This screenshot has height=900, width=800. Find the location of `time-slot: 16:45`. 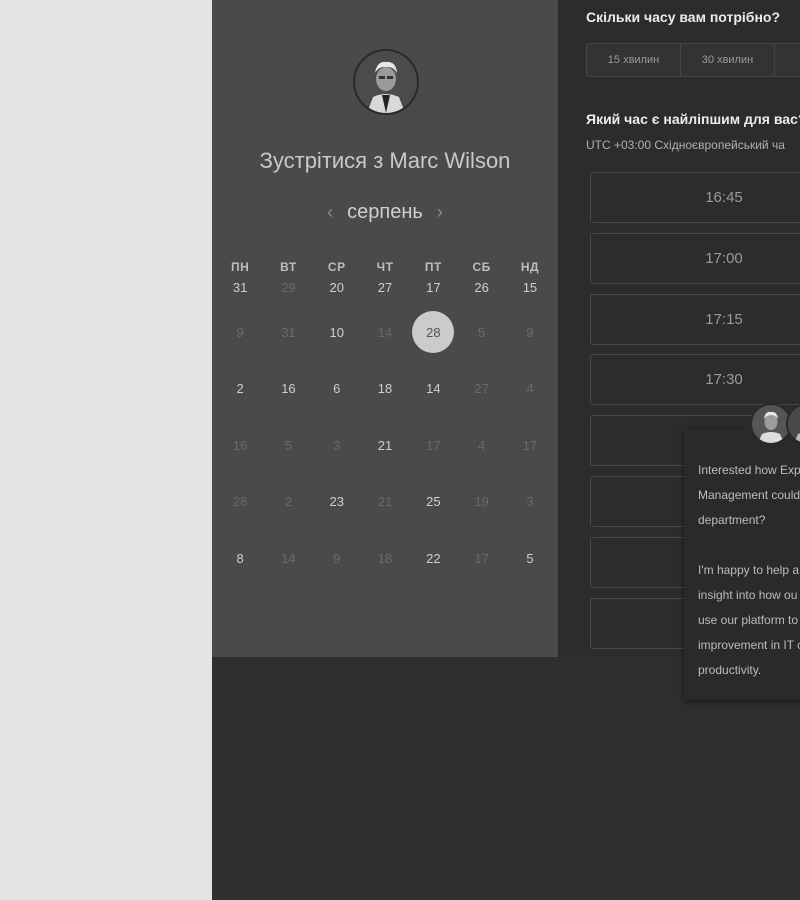

time-slot: 16:45 is located at coordinates (695, 197).